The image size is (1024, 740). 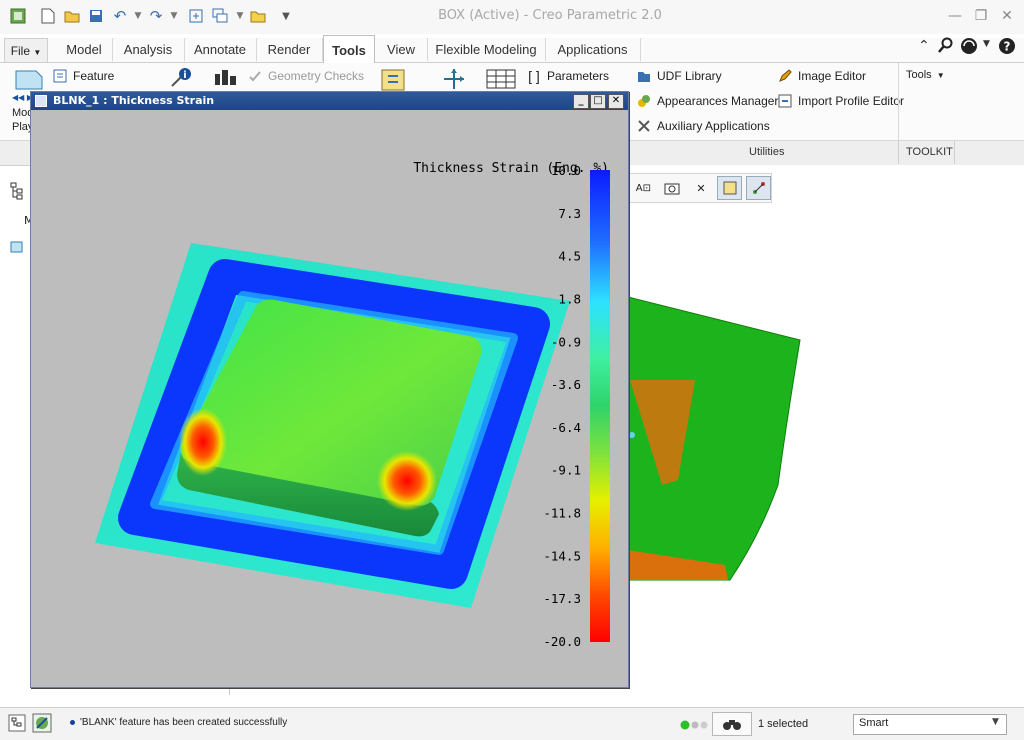 I want to click on tab-model: Model, so click(x=84, y=49).